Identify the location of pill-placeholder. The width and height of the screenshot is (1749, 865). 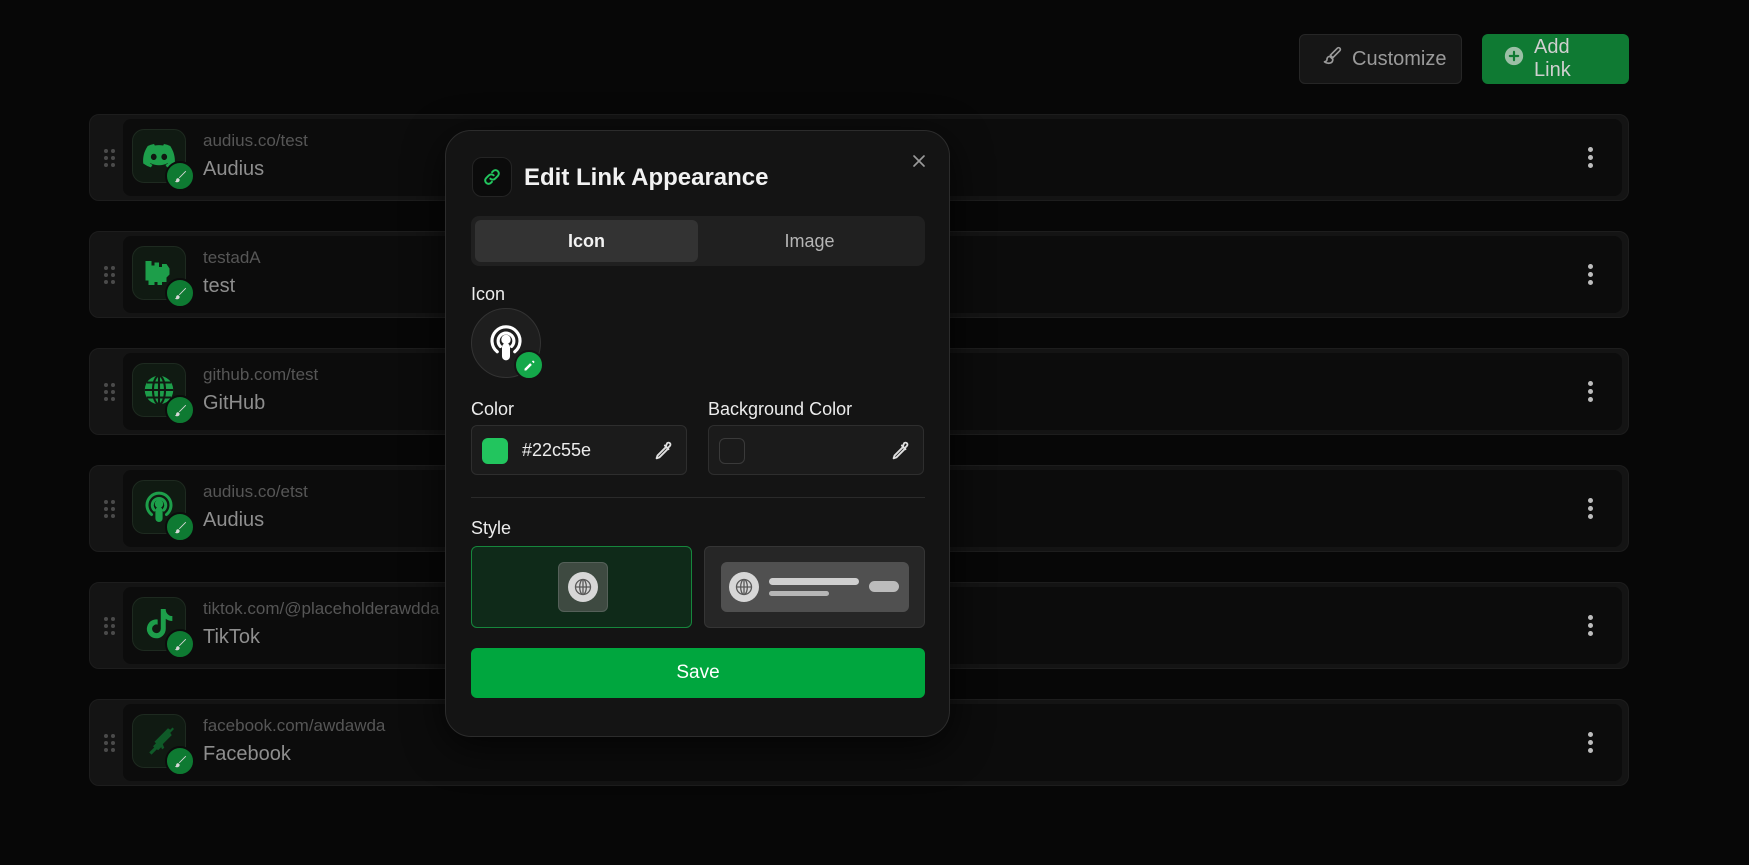
(884, 586).